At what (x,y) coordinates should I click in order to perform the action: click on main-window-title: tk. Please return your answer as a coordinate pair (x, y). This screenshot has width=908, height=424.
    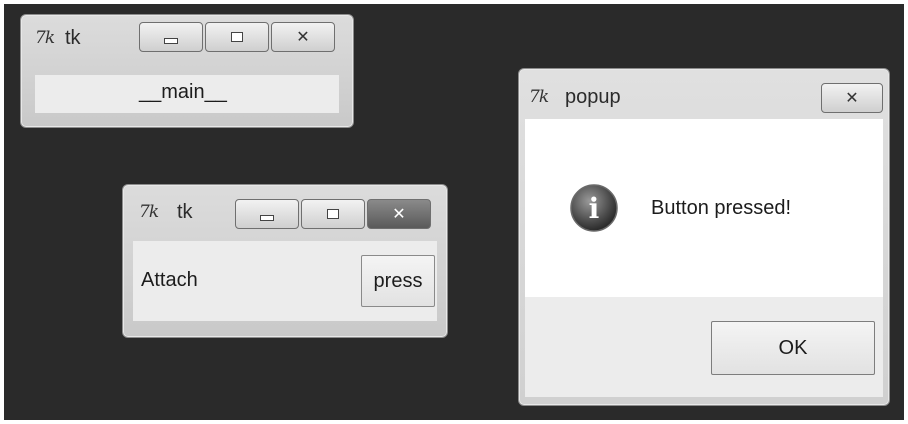
    Looking at the image, I should click on (73, 38).